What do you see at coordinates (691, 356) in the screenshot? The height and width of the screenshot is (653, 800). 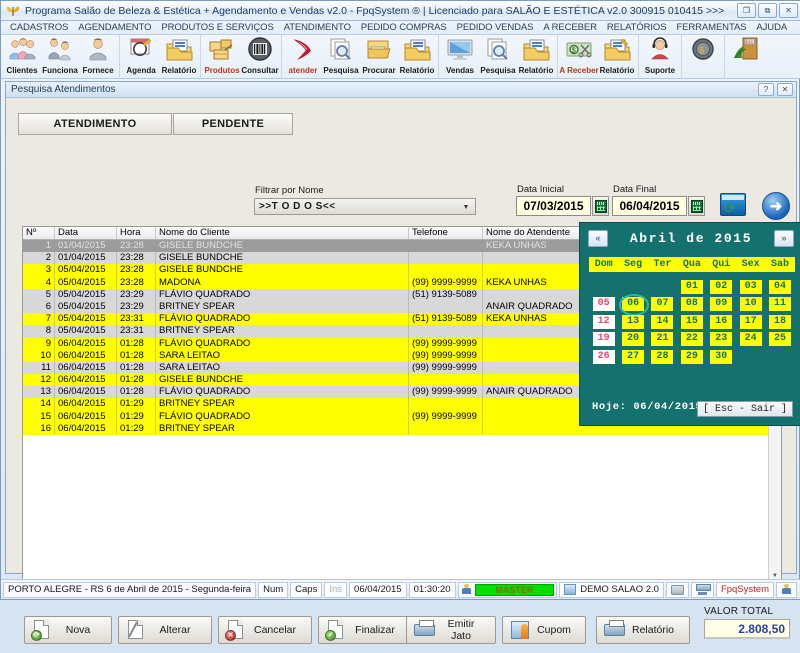 I see `calendar-day-29: 29` at bounding box center [691, 356].